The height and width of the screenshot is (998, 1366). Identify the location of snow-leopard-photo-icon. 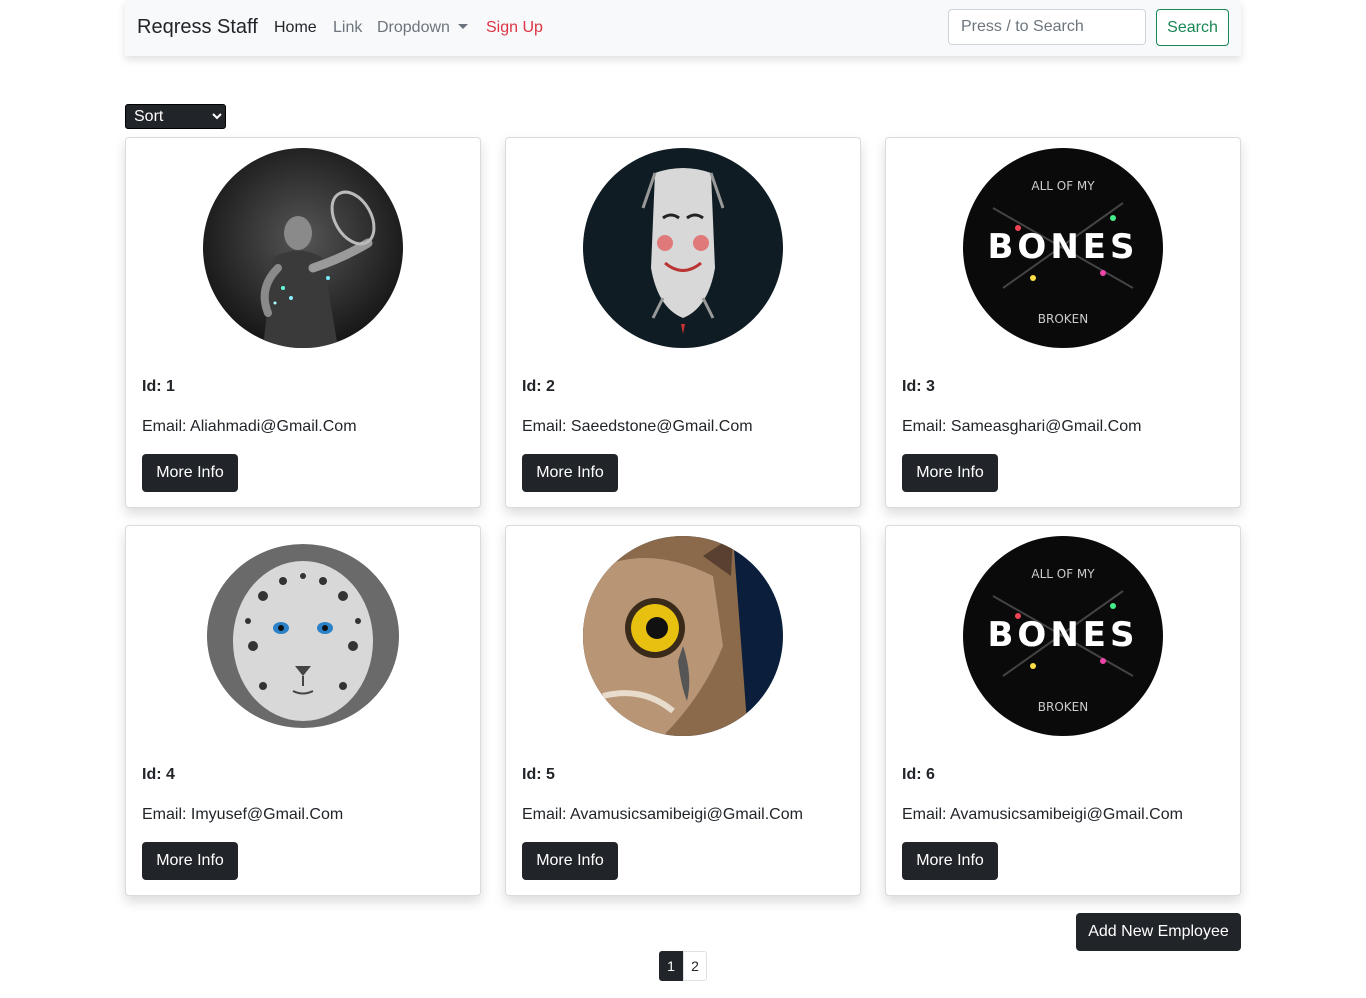
(303, 636).